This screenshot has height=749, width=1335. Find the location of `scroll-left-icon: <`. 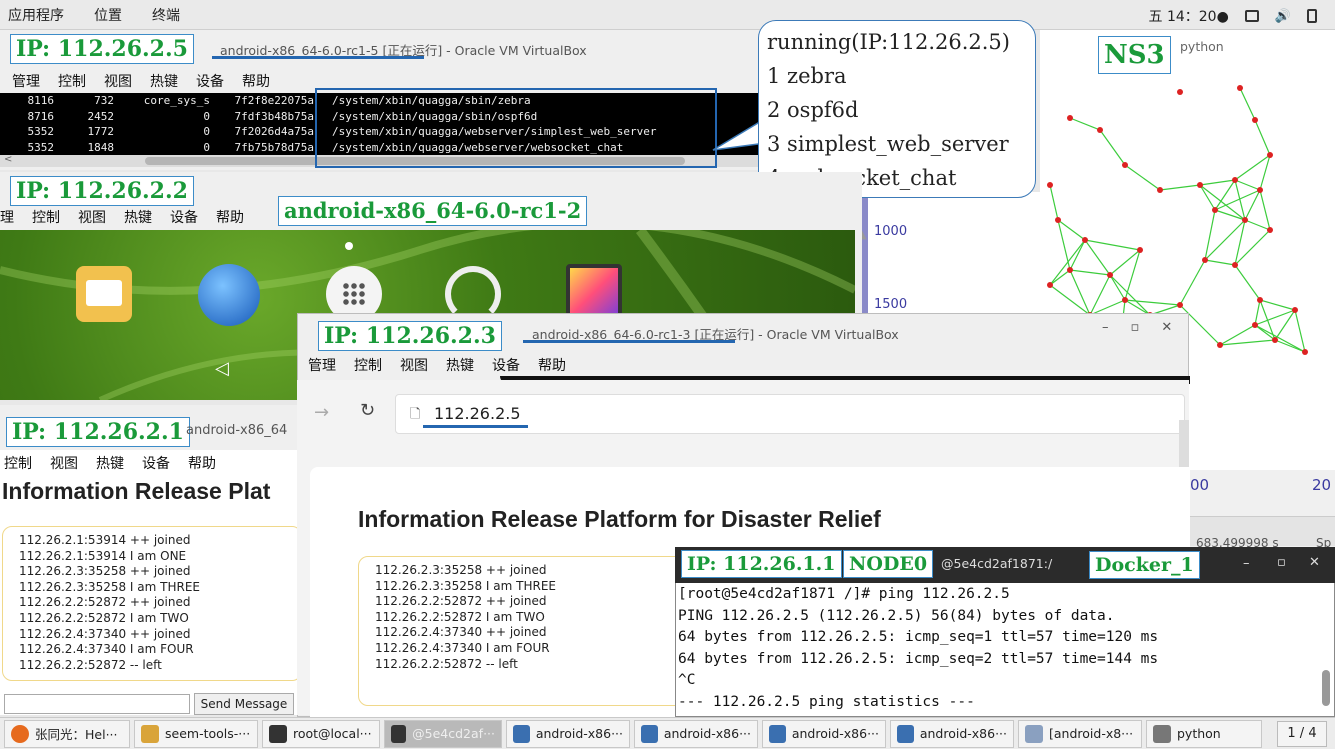

scroll-left-icon: < is located at coordinates (8, 159).